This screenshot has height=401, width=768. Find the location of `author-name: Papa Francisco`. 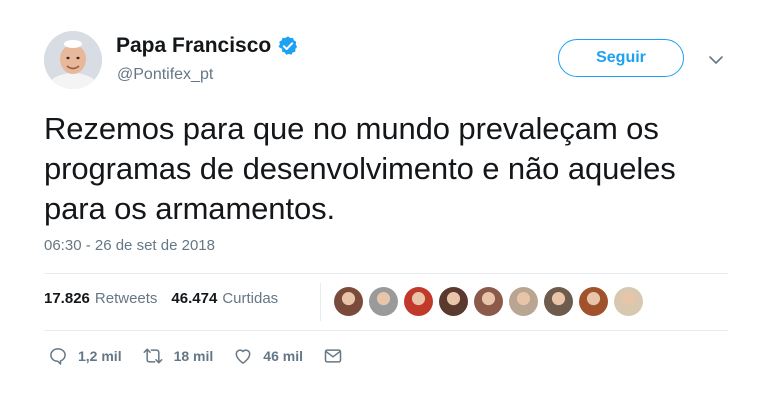

author-name: Papa Francisco is located at coordinates (193, 46).